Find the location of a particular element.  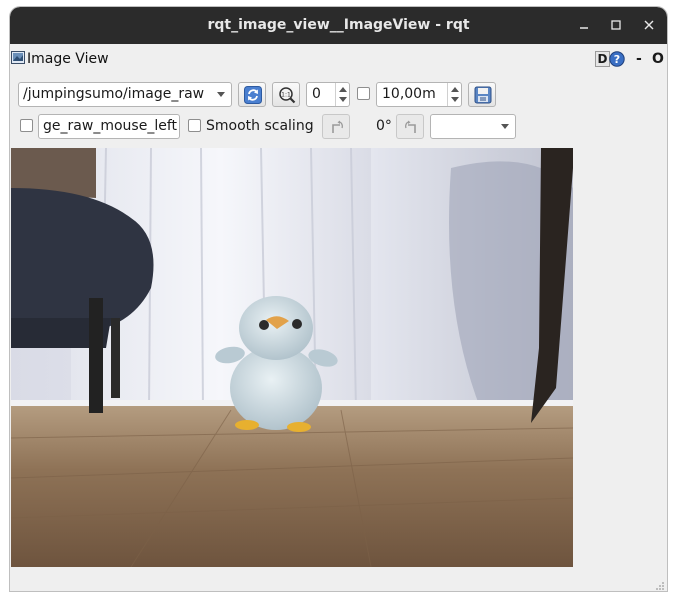

rotate-left-icon is located at coordinates (337, 126).